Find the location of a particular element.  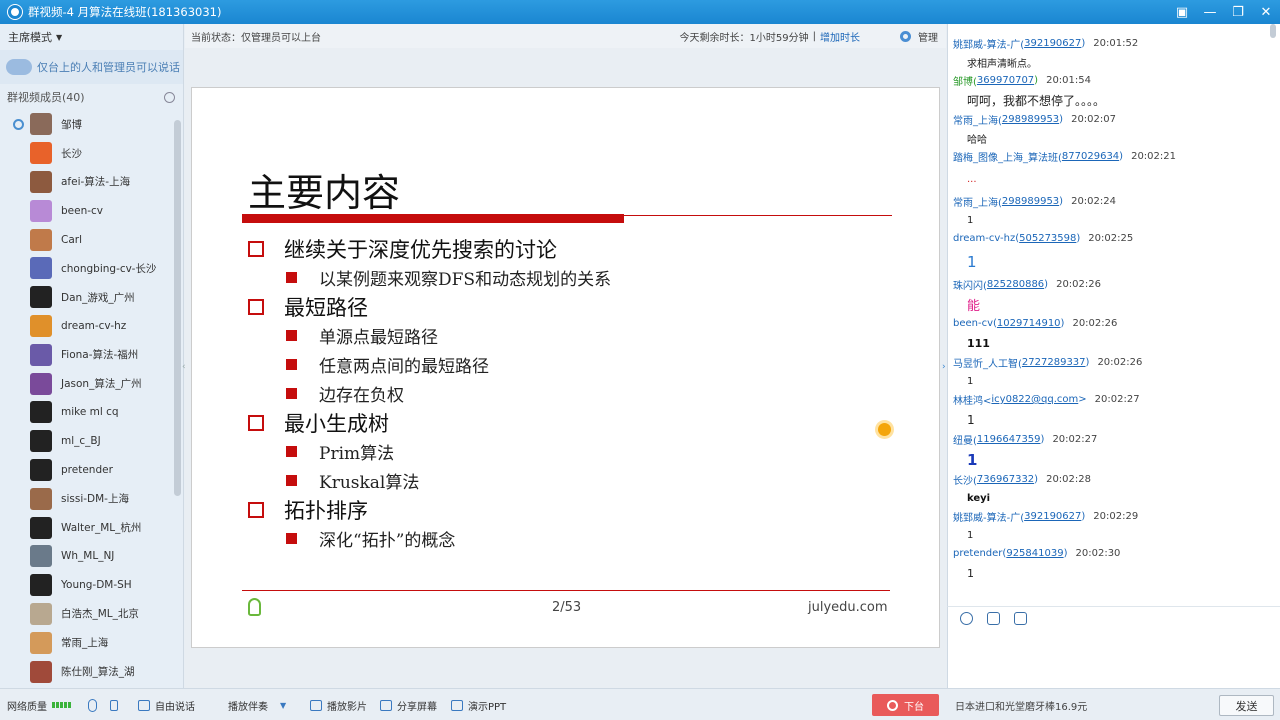

chat-scrollbar is located at coordinates (1273, 31).